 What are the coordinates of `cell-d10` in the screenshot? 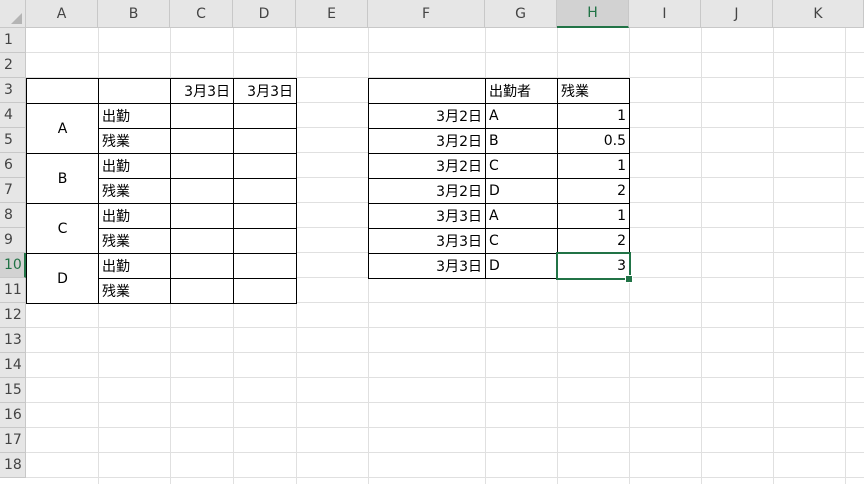 It's located at (265, 266).